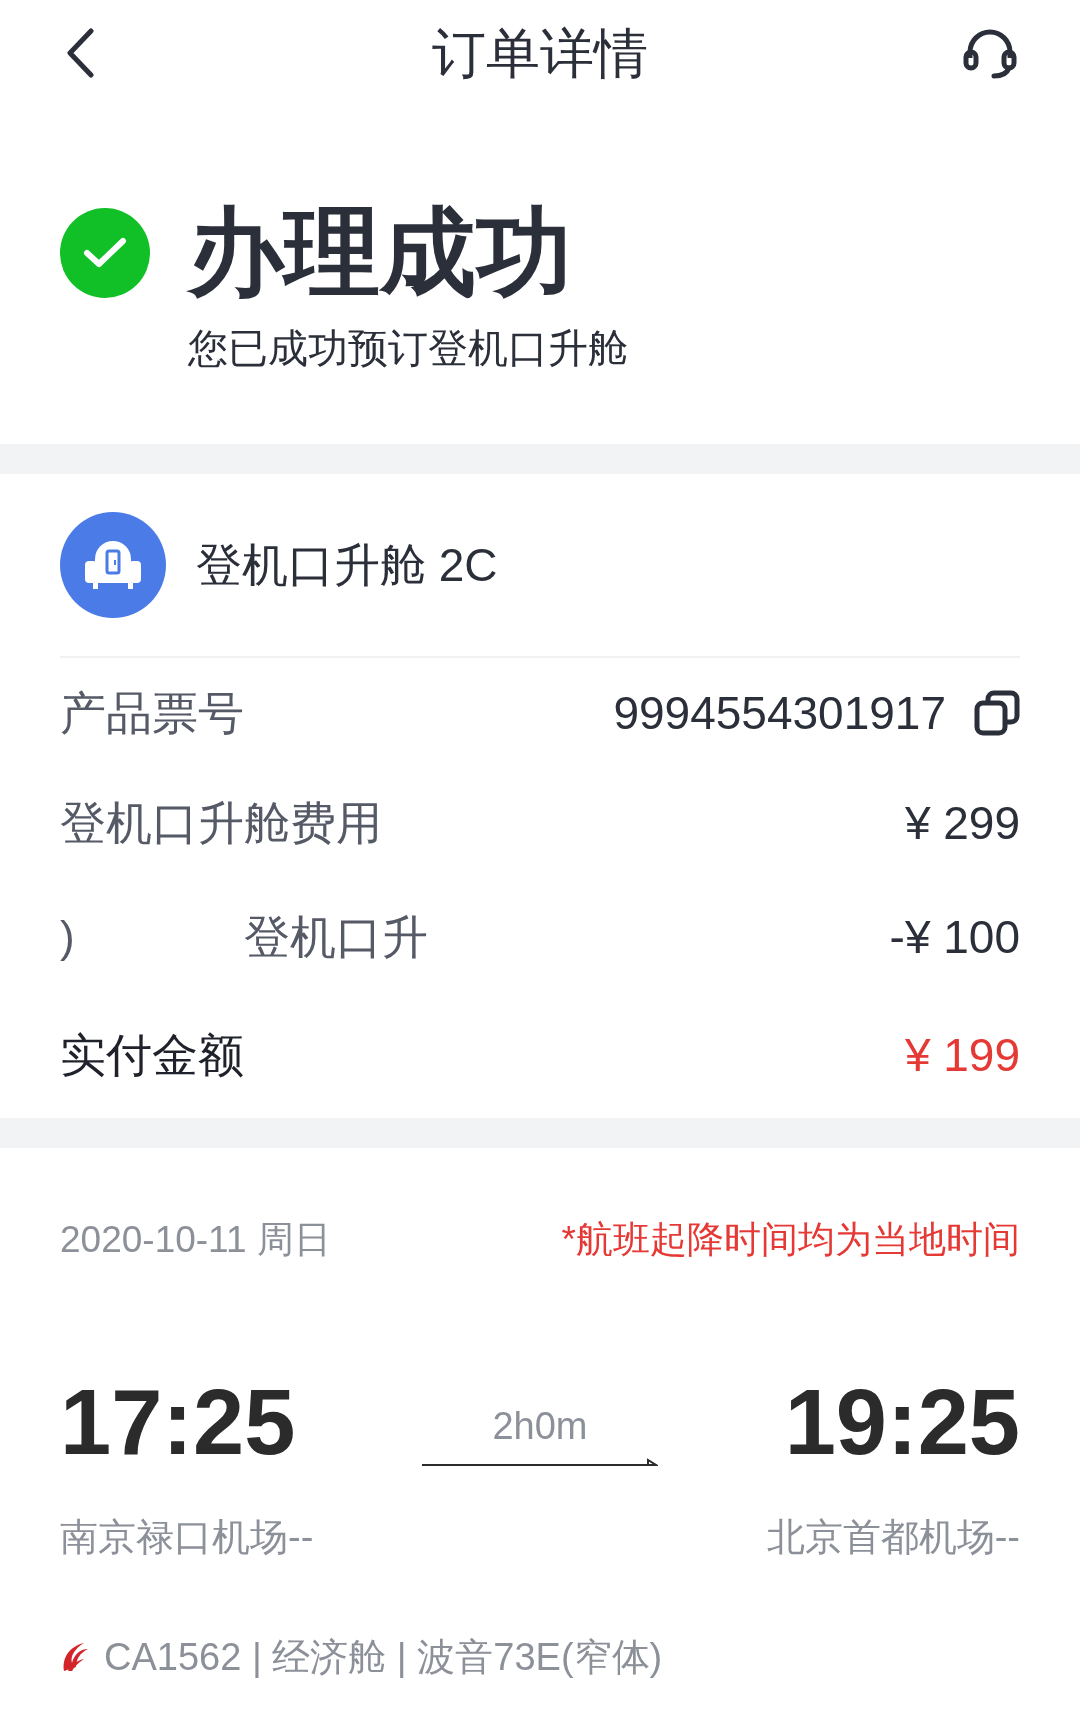  Describe the element at coordinates (954, 937) in the screenshot. I see `amount-text: -¥ 100` at that location.